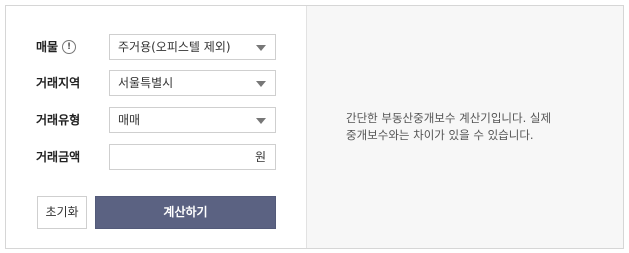  I want to click on region-row: 거래지역 서울특별시, so click(156, 83).